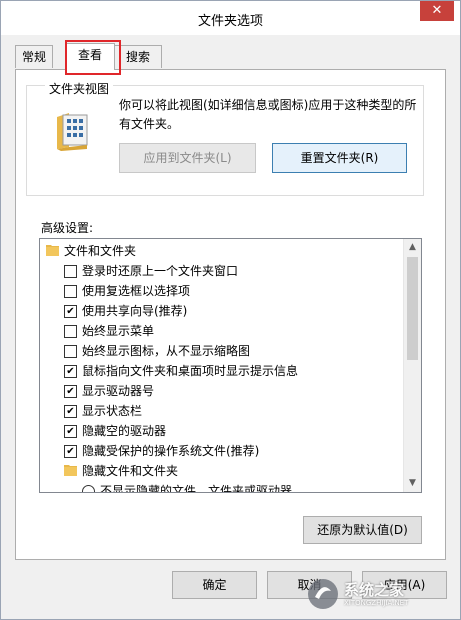 This screenshot has height=620, width=461. What do you see at coordinates (412, 365) in the screenshot?
I see `tree-scrollbar: ▲ ▼` at bounding box center [412, 365].